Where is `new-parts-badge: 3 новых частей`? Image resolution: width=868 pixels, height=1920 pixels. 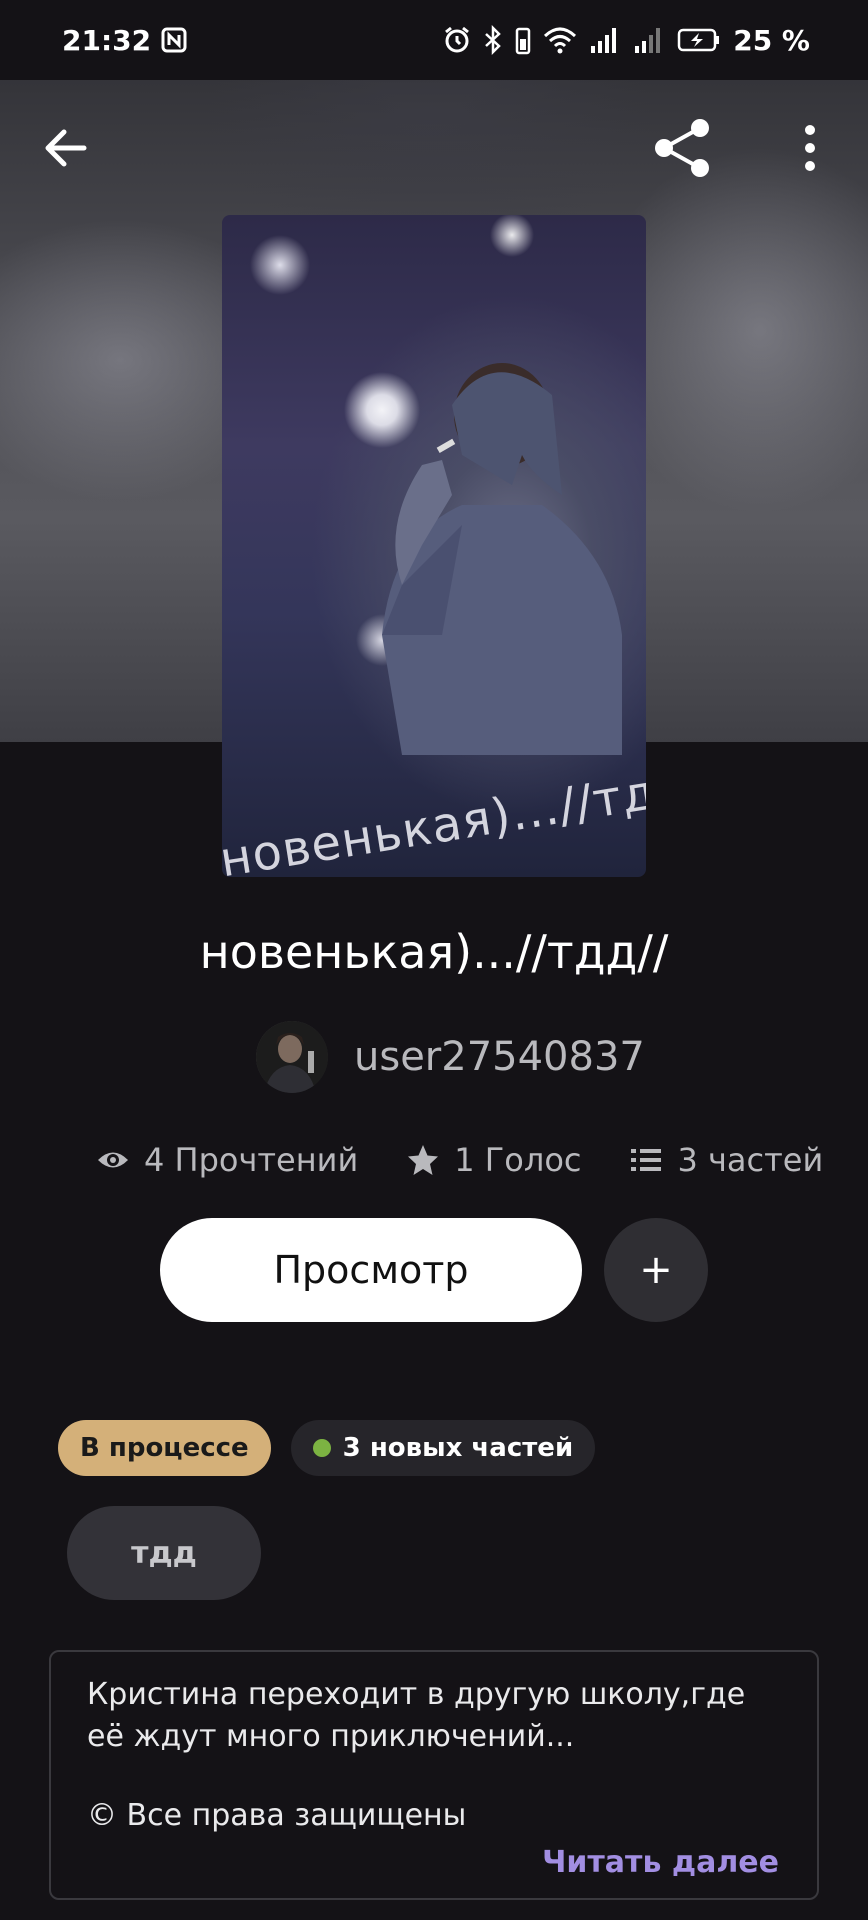
new-parts-badge: 3 новых частей is located at coordinates (443, 1448).